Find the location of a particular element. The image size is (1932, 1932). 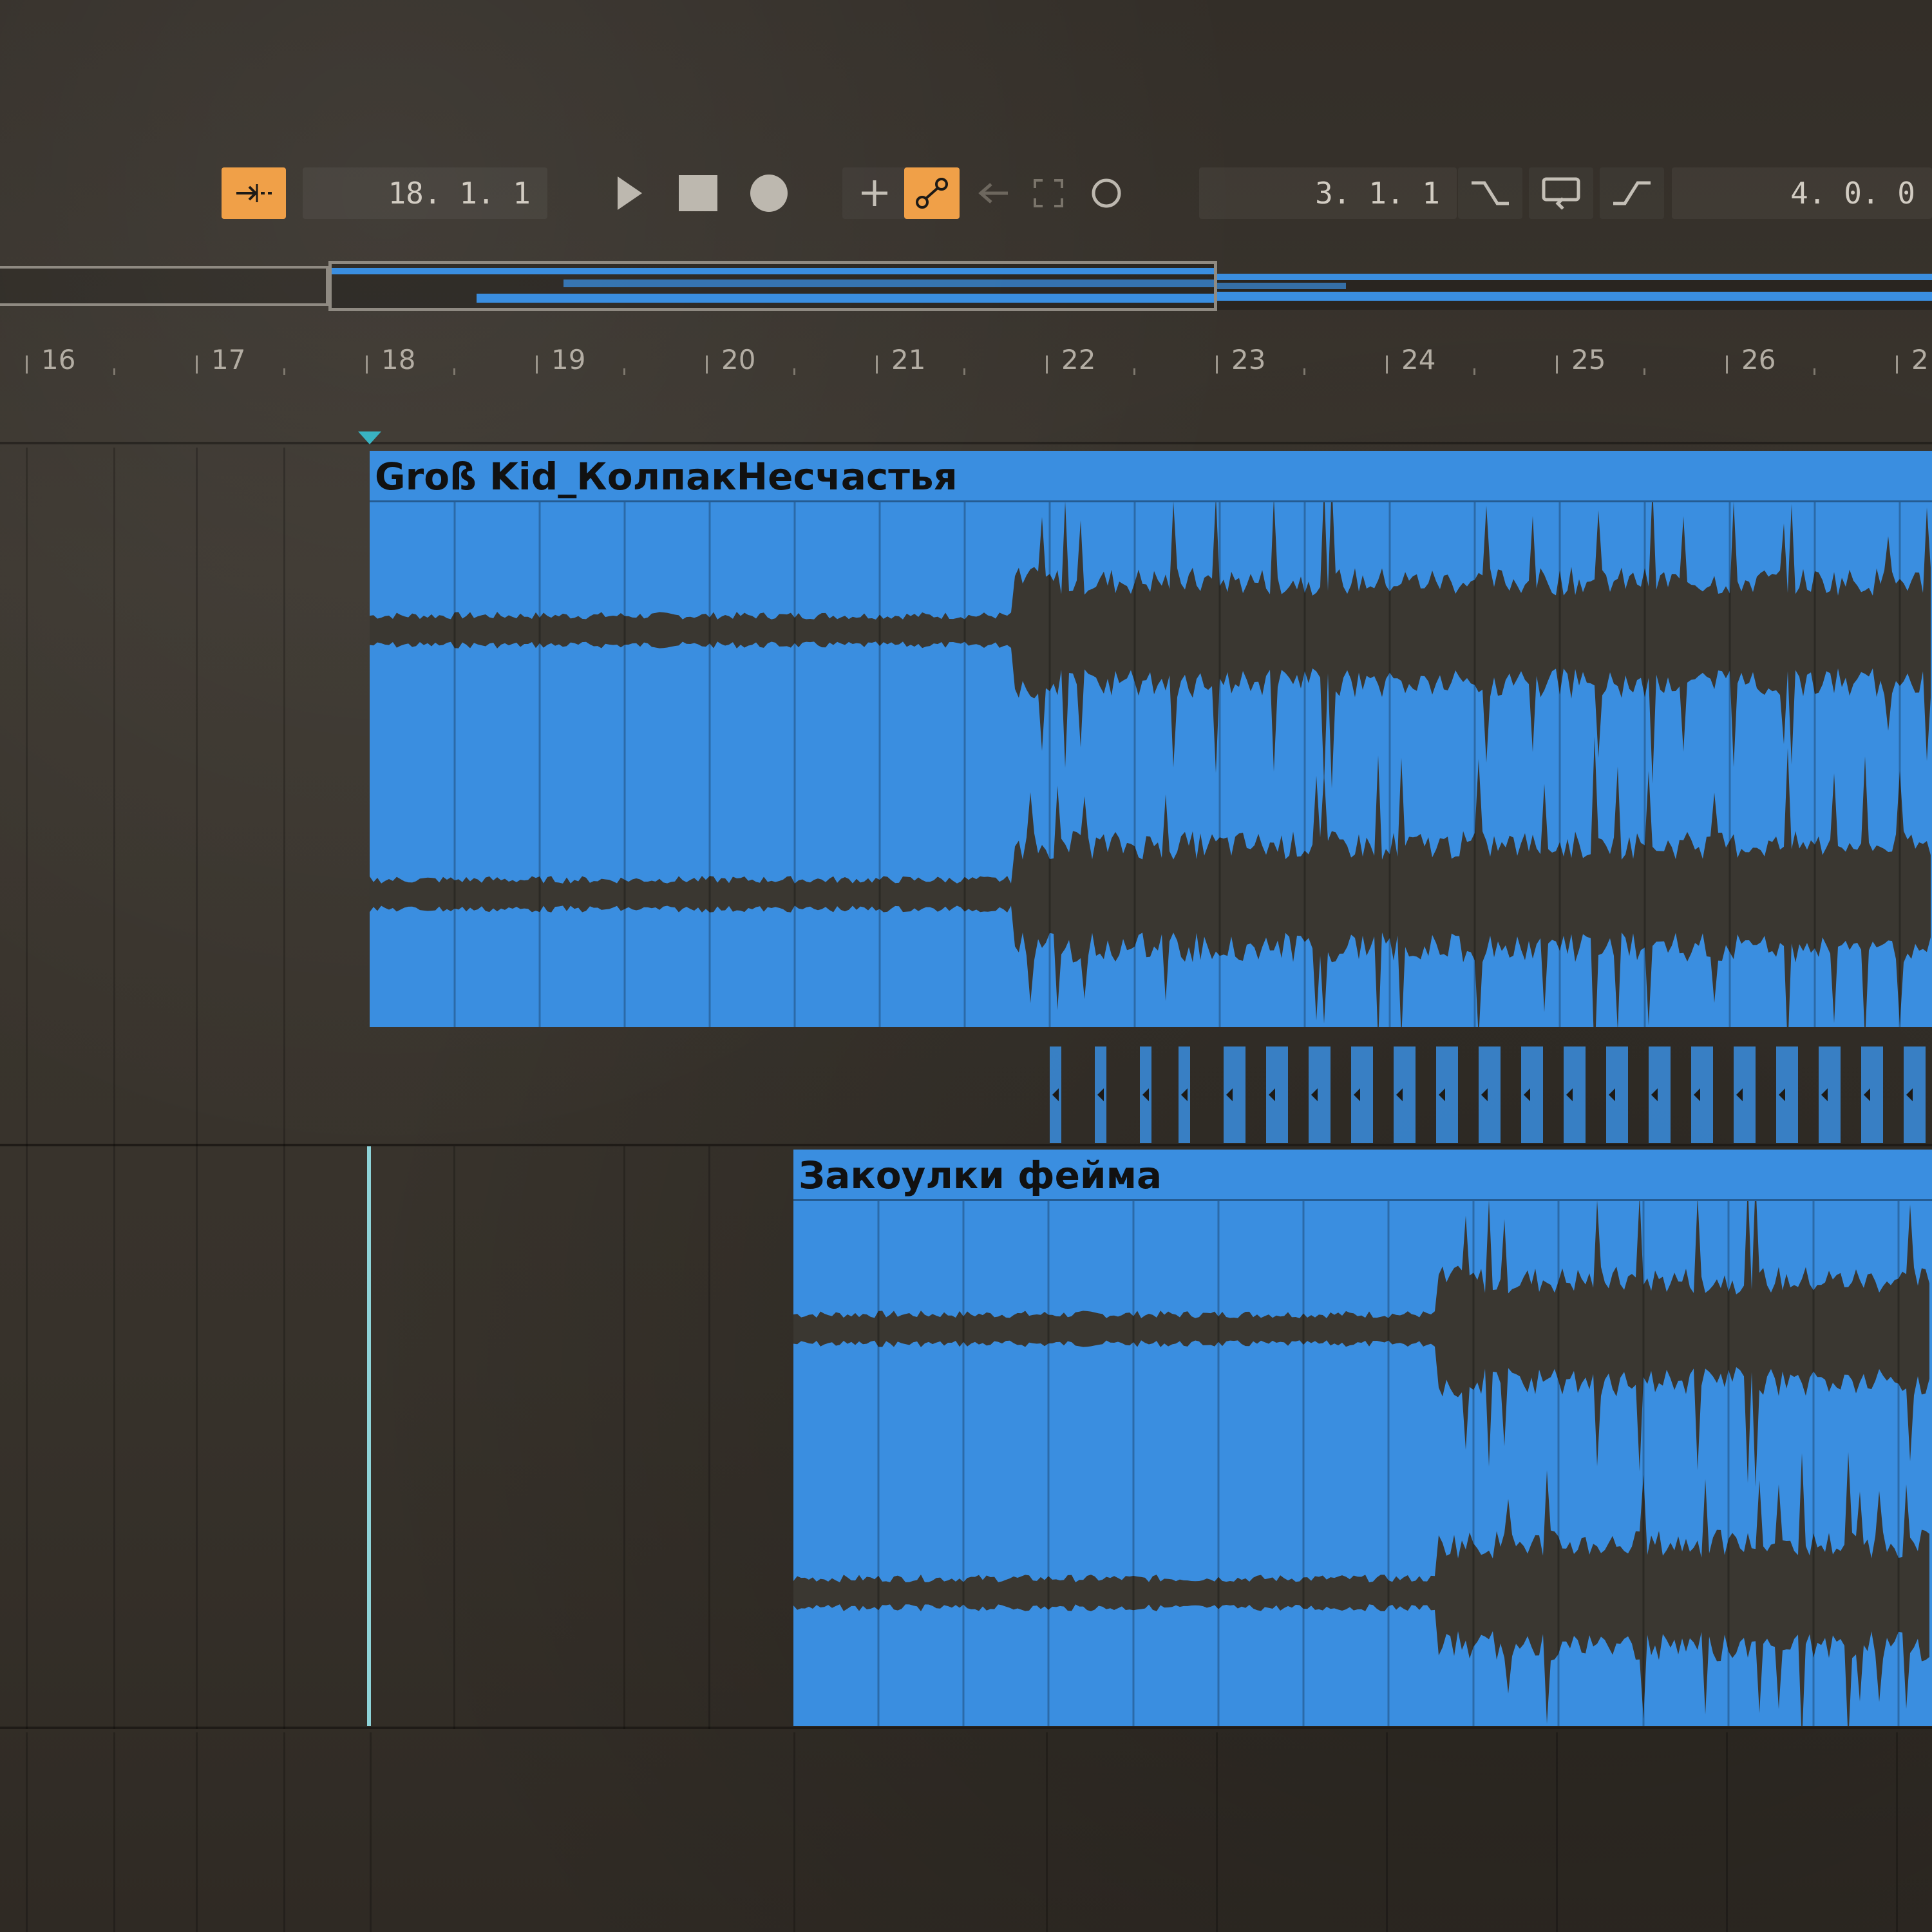

automation-lane is located at coordinates (1487, 1090).